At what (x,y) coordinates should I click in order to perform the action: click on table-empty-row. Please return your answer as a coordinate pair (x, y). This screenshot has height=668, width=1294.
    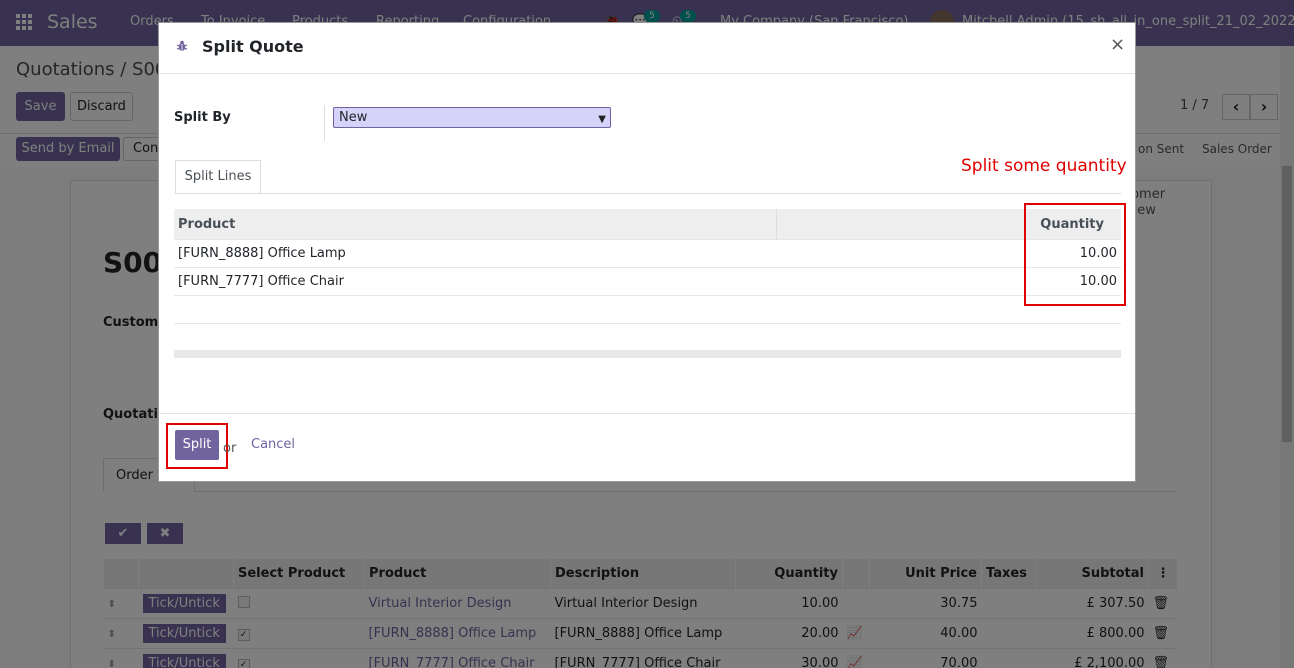
    Looking at the image, I should click on (647, 309).